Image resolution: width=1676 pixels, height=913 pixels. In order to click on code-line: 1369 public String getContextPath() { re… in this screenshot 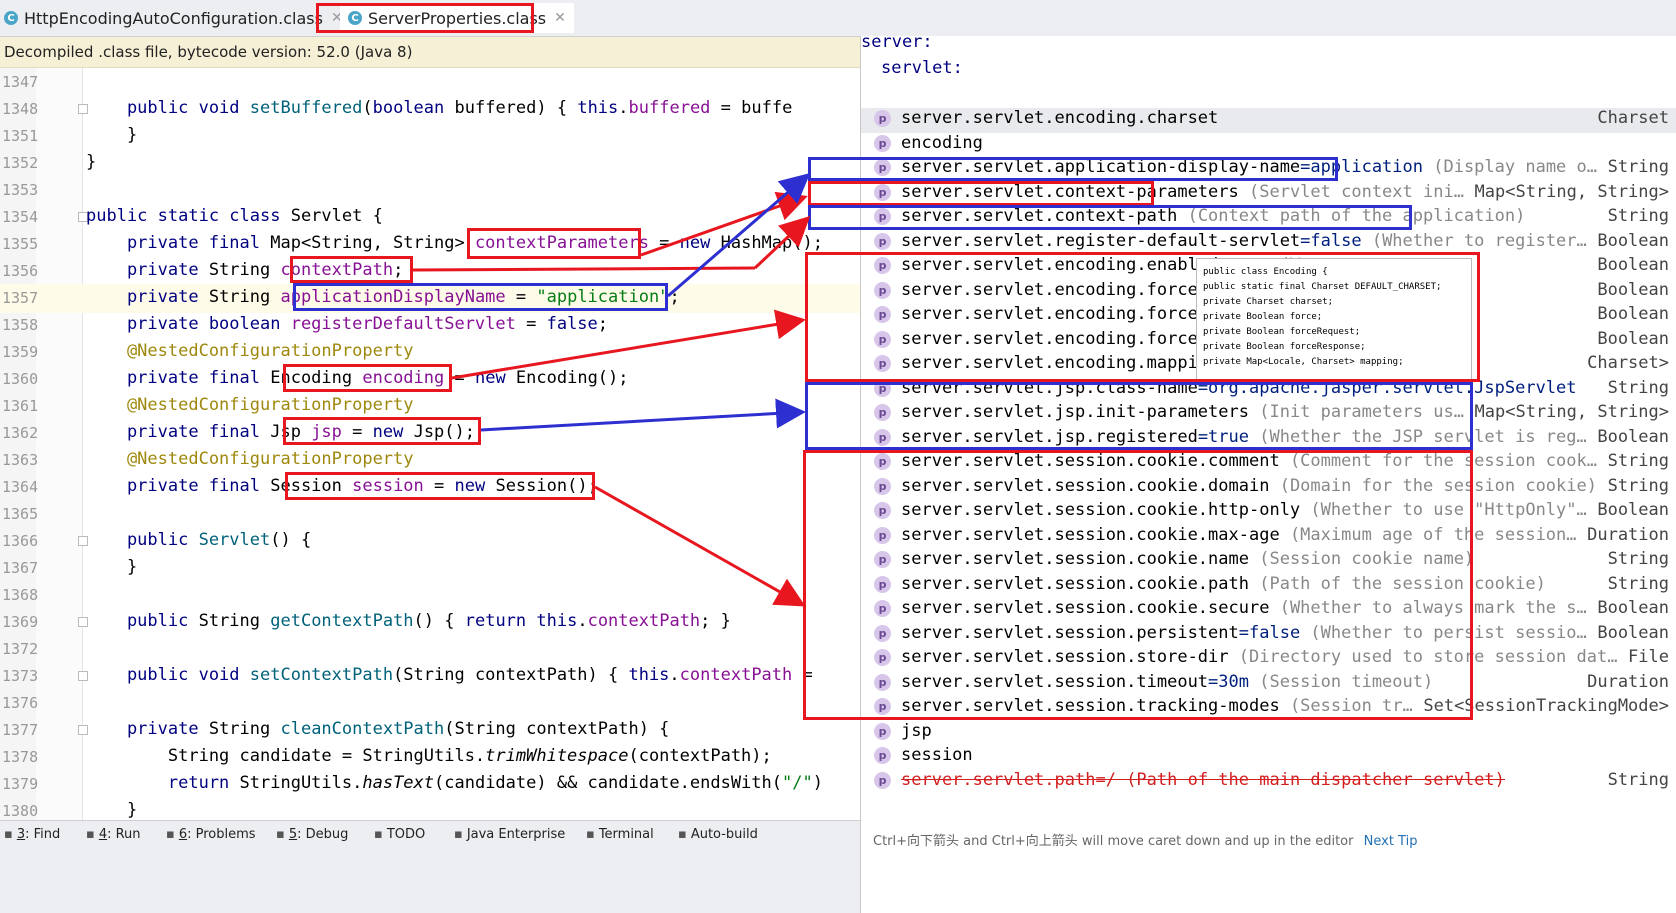, I will do `click(430, 622)`.